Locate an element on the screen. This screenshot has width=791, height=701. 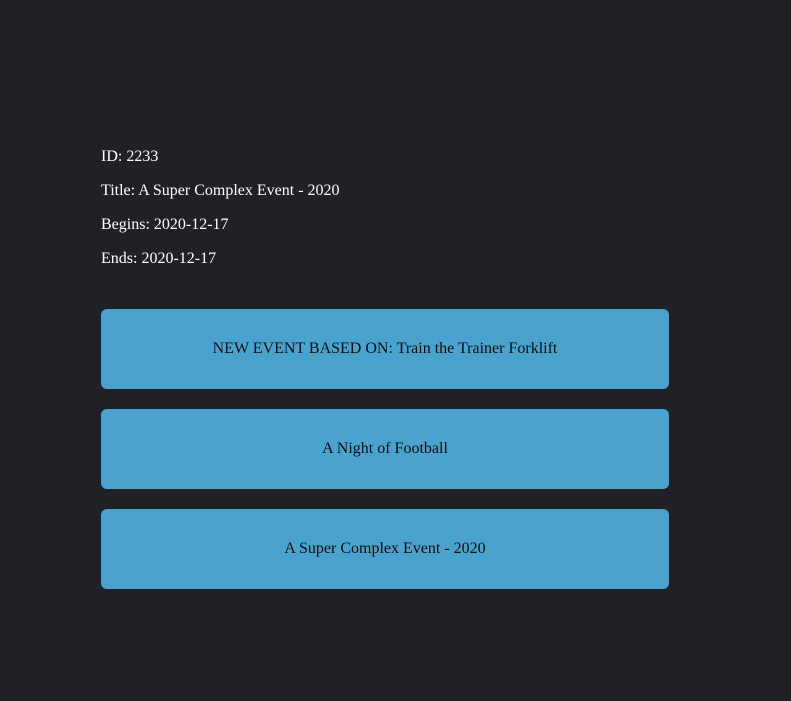
event-card-label: A Super Complex Event - 2020 is located at coordinates (385, 548).